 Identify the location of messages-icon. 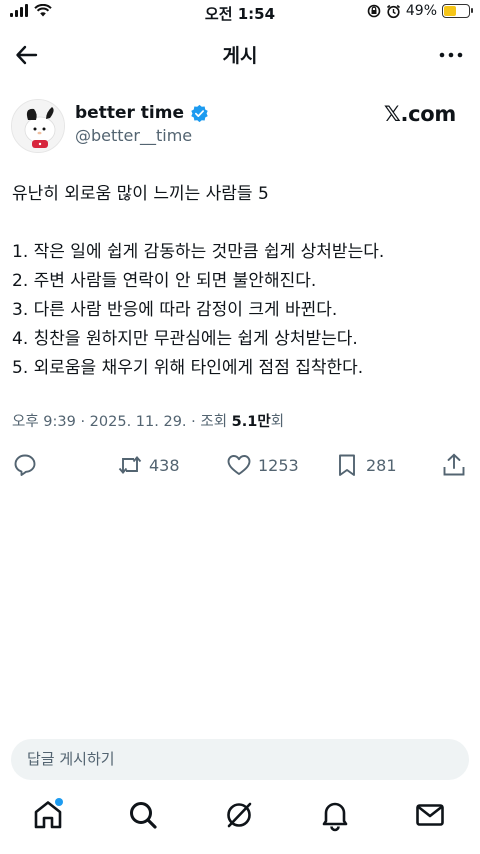
(430, 815).